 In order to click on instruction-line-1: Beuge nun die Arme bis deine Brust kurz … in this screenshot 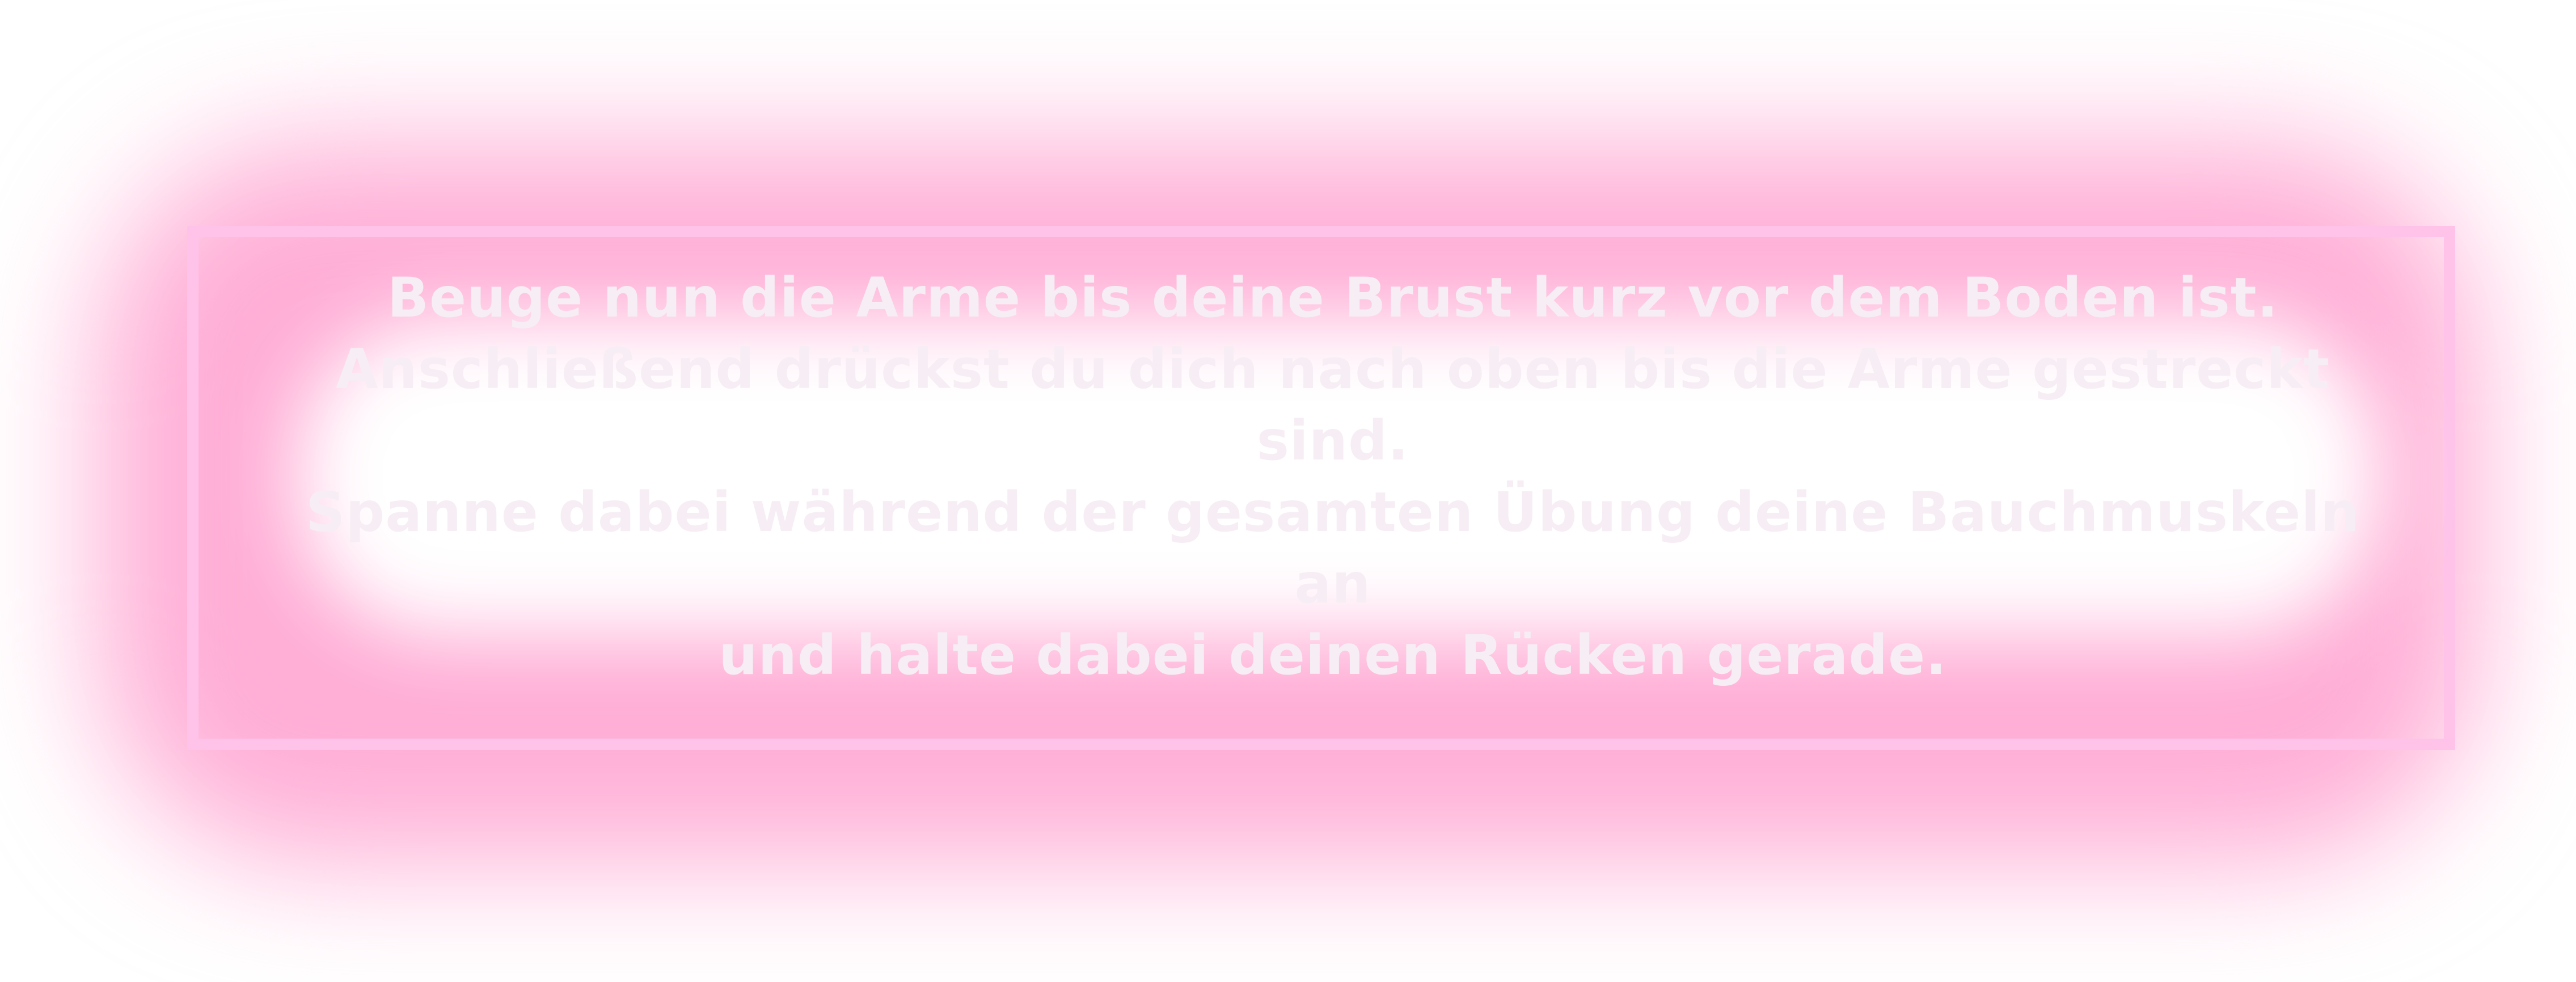, I will do `click(1333, 298)`.